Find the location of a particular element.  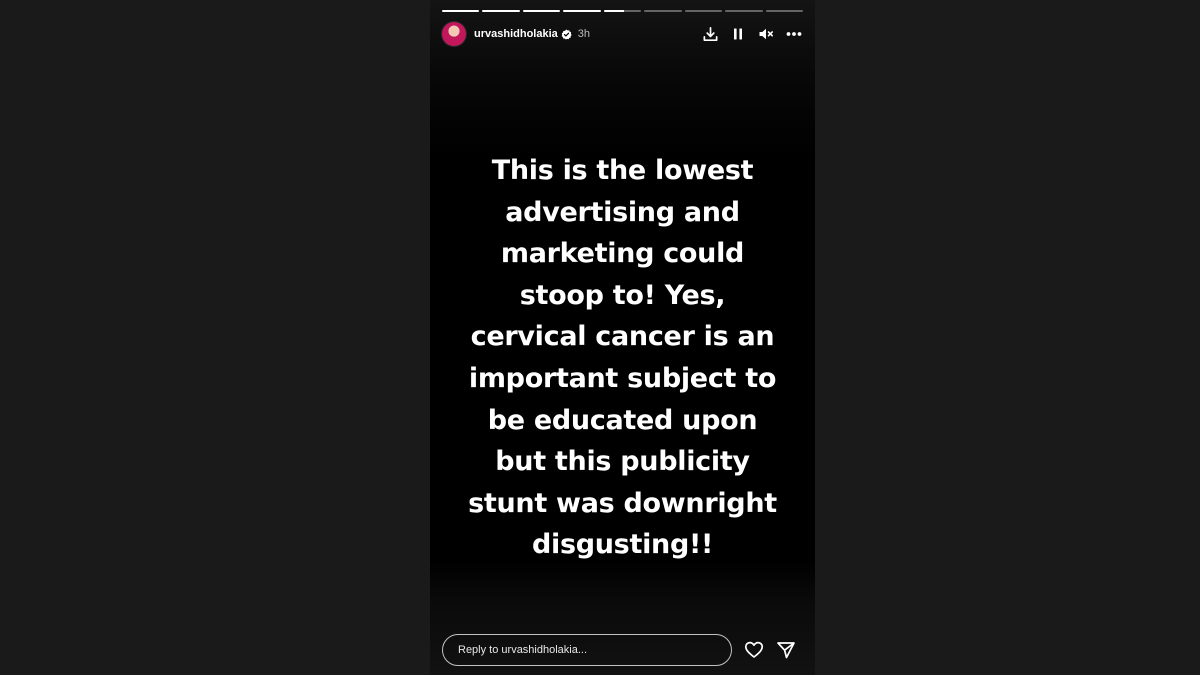

story-progress-bar is located at coordinates (622, 11).